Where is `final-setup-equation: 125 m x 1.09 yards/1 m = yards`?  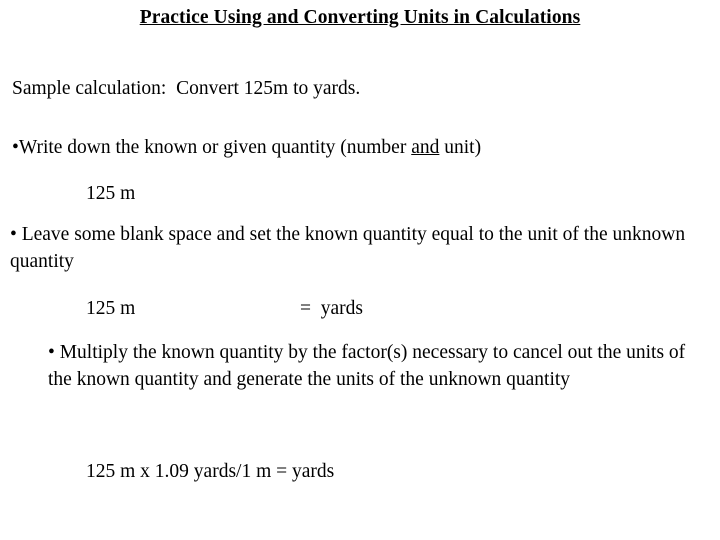 final-setup-equation: 125 m x 1.09 yards/1 m = yards is located at coordinates (210, 471).